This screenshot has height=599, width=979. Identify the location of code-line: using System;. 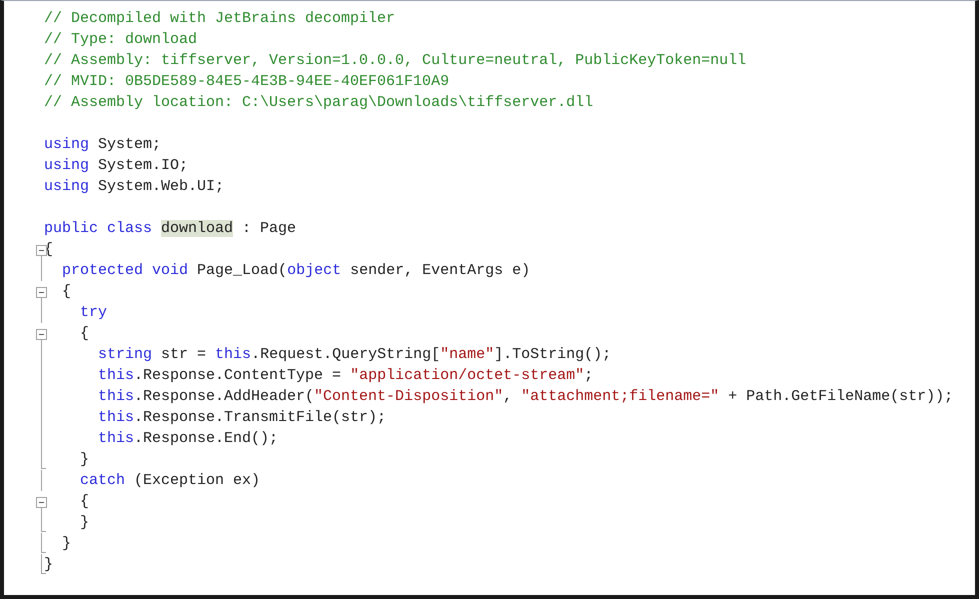
(103, 145).